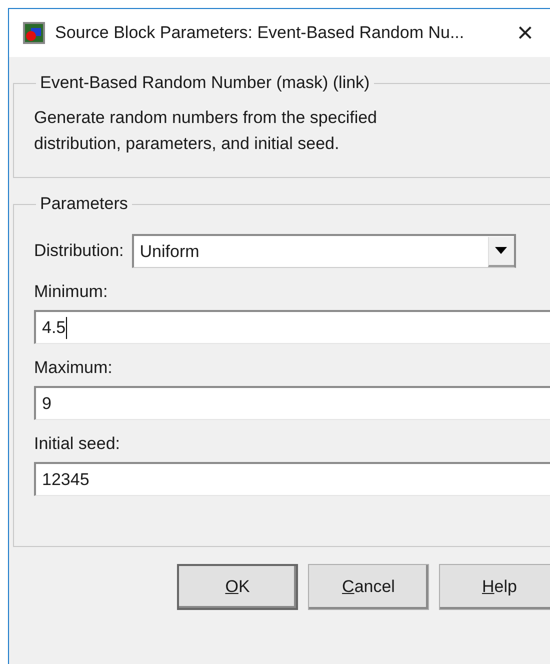 The image size is (550, 664). I want to click on input-field: 4.5, so click(292, 327).